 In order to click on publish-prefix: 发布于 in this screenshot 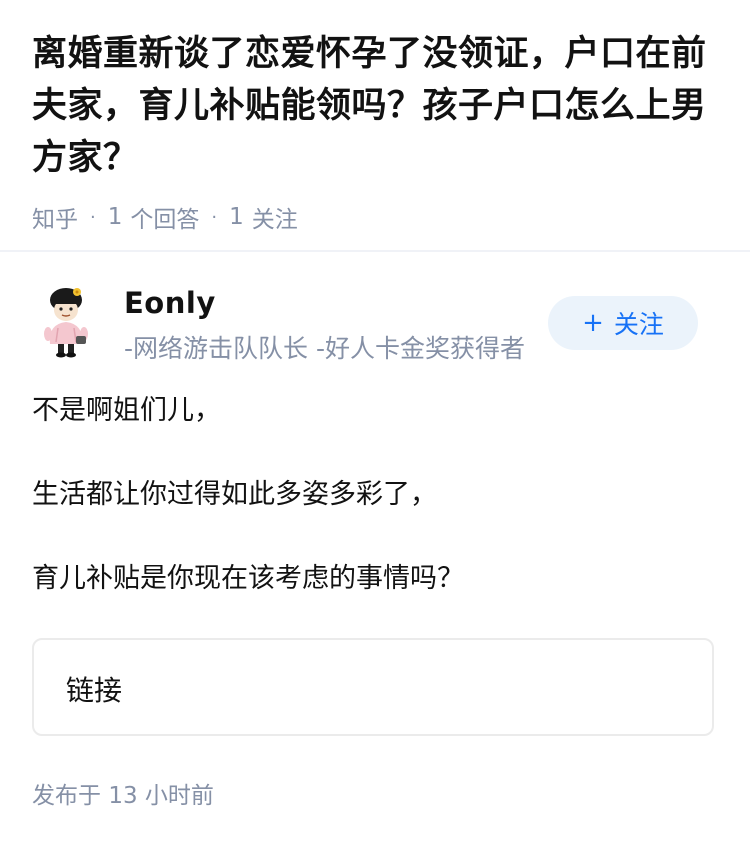, I will do `click(66, 796)`.